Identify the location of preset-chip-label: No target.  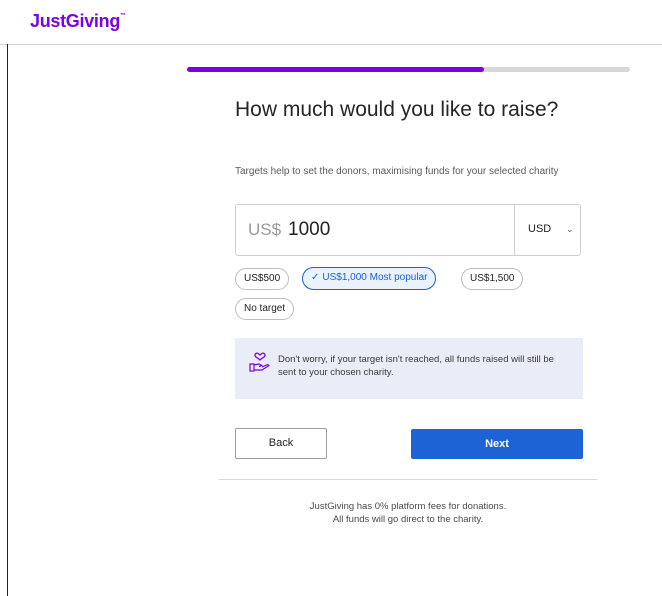
(265, 308).